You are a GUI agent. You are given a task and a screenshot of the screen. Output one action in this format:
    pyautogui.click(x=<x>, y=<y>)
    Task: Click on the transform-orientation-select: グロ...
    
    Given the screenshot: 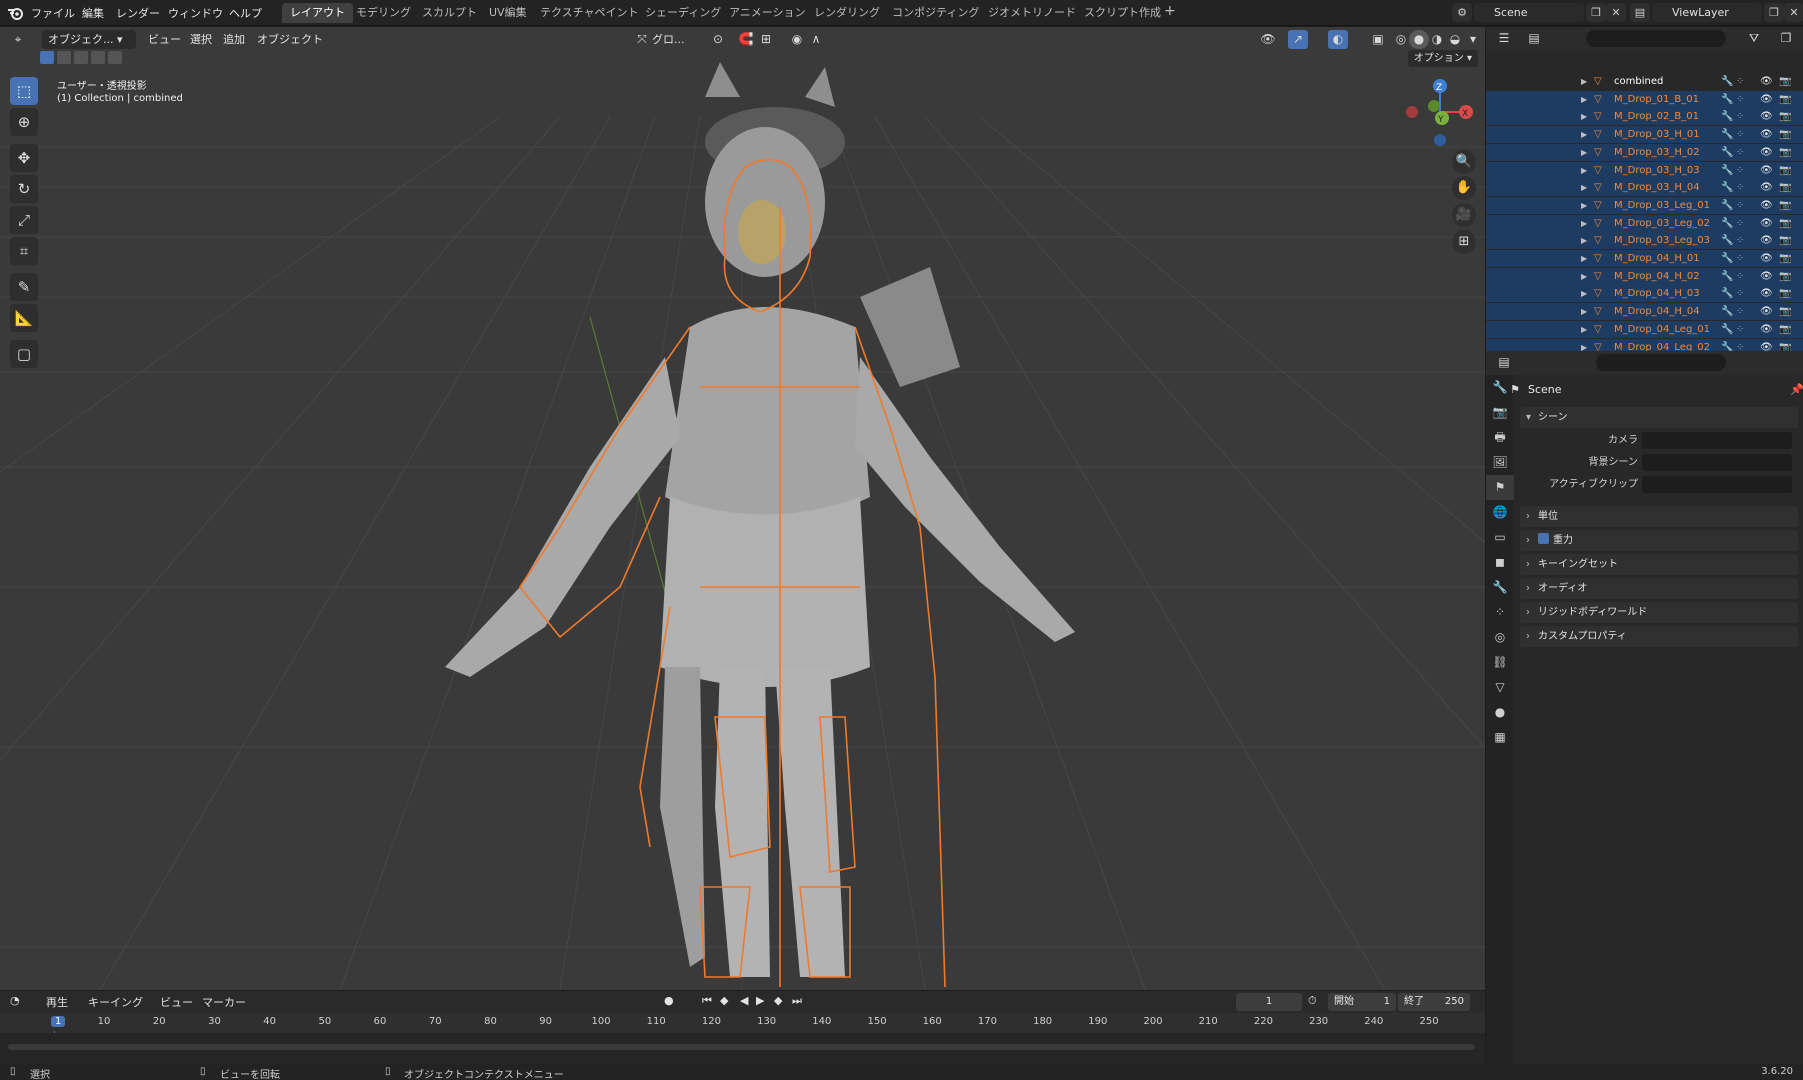 What is the action you would take?
    pyautogui.click(x=668, y=39)
    